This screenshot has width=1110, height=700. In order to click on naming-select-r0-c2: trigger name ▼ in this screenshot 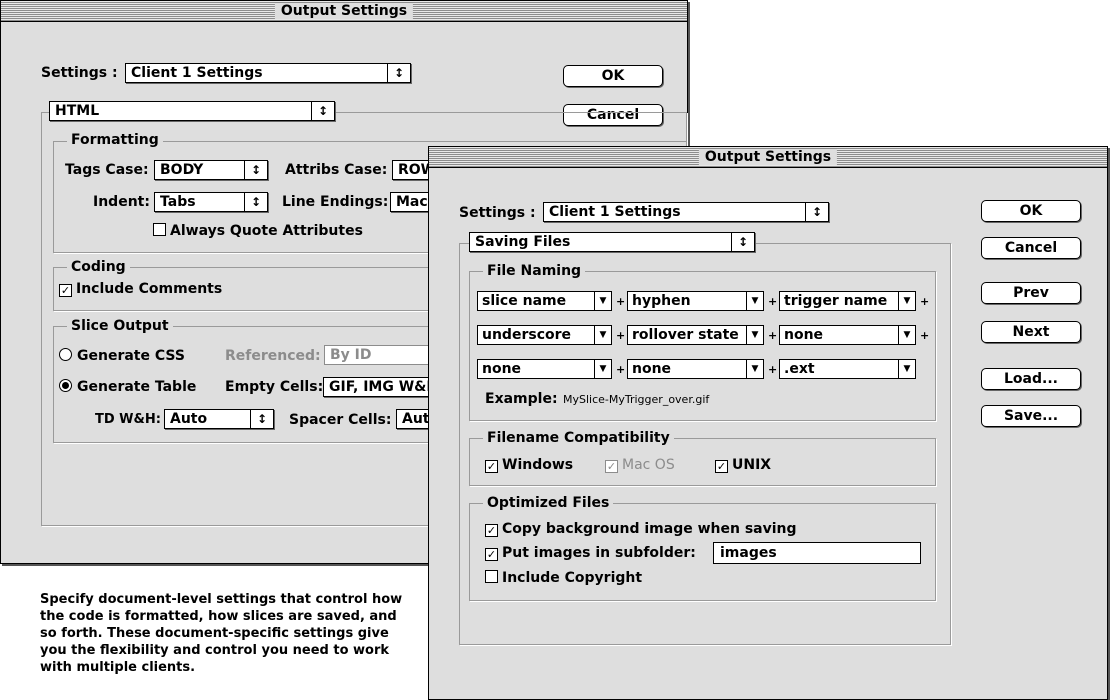, I will do `click(847, 301)`.